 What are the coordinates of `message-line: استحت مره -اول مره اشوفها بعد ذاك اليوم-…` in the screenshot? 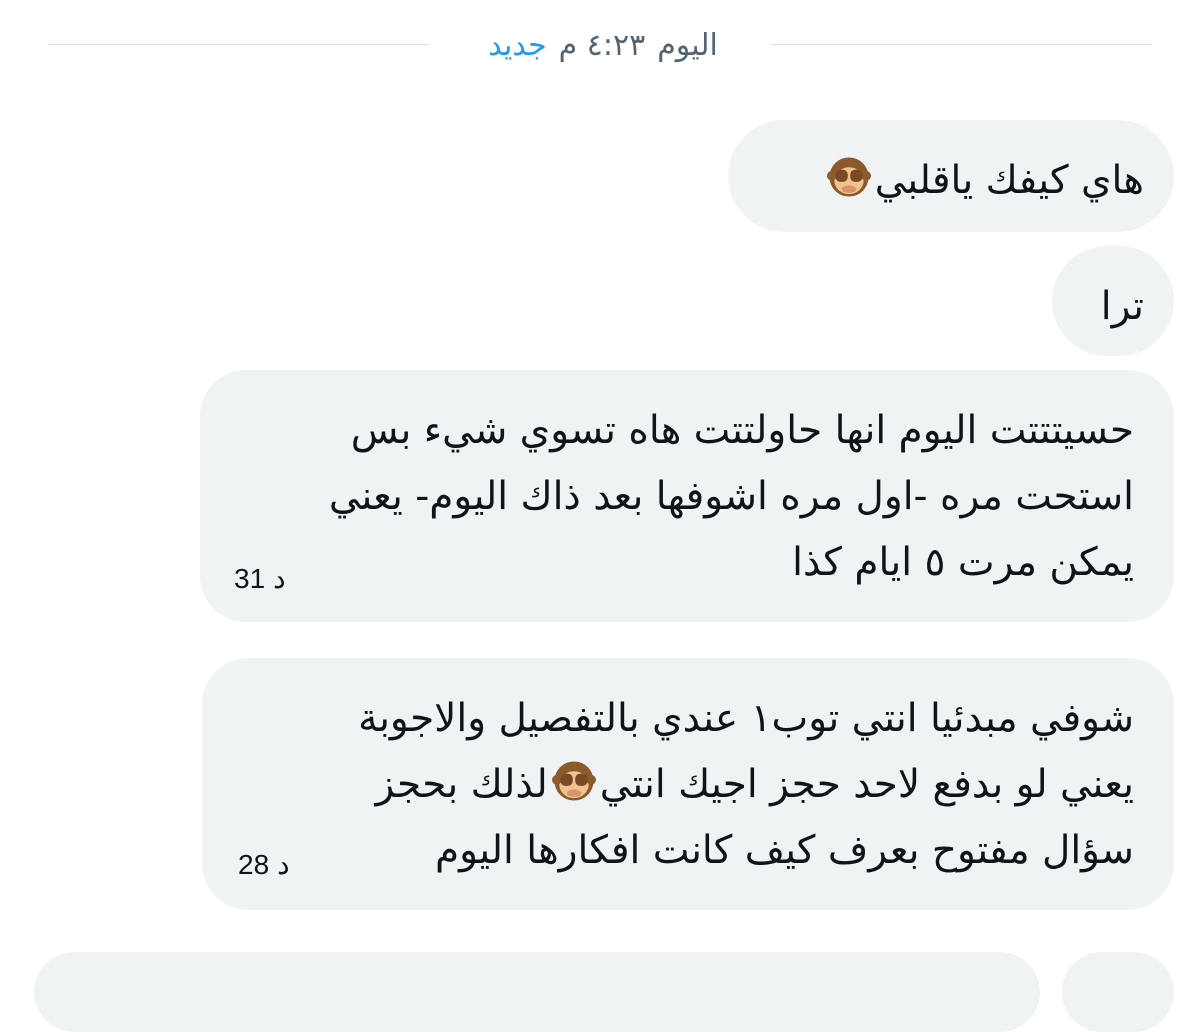 It's located at (731, 496).